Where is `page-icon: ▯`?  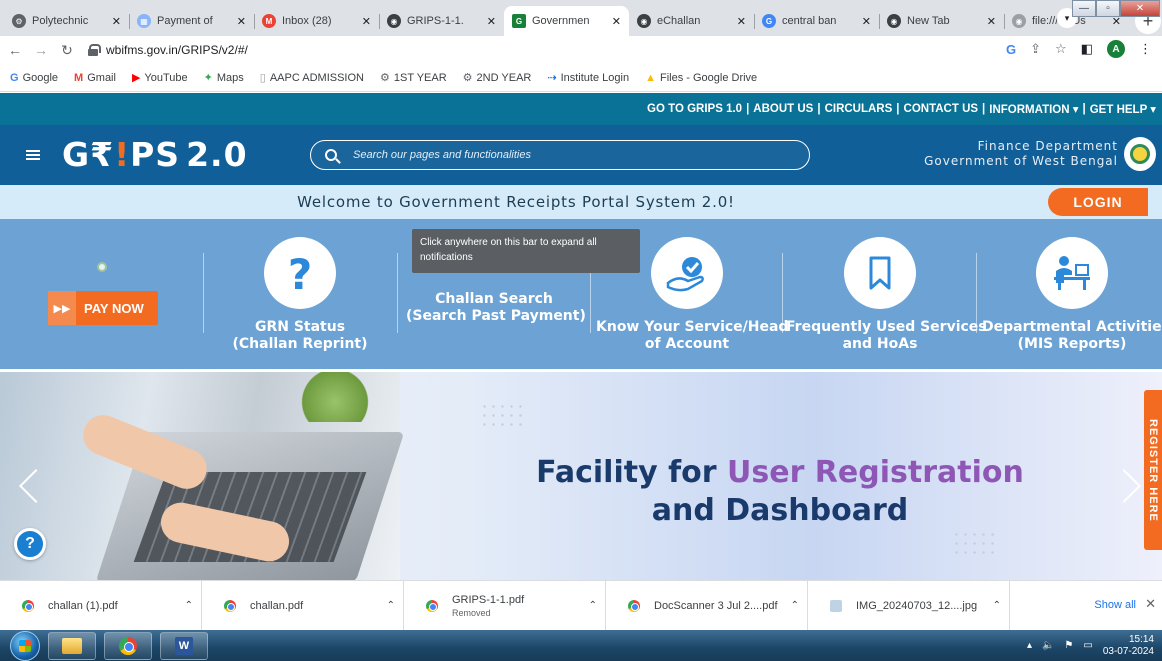
page-icon: ▯ is located at coordinates (262, 78).